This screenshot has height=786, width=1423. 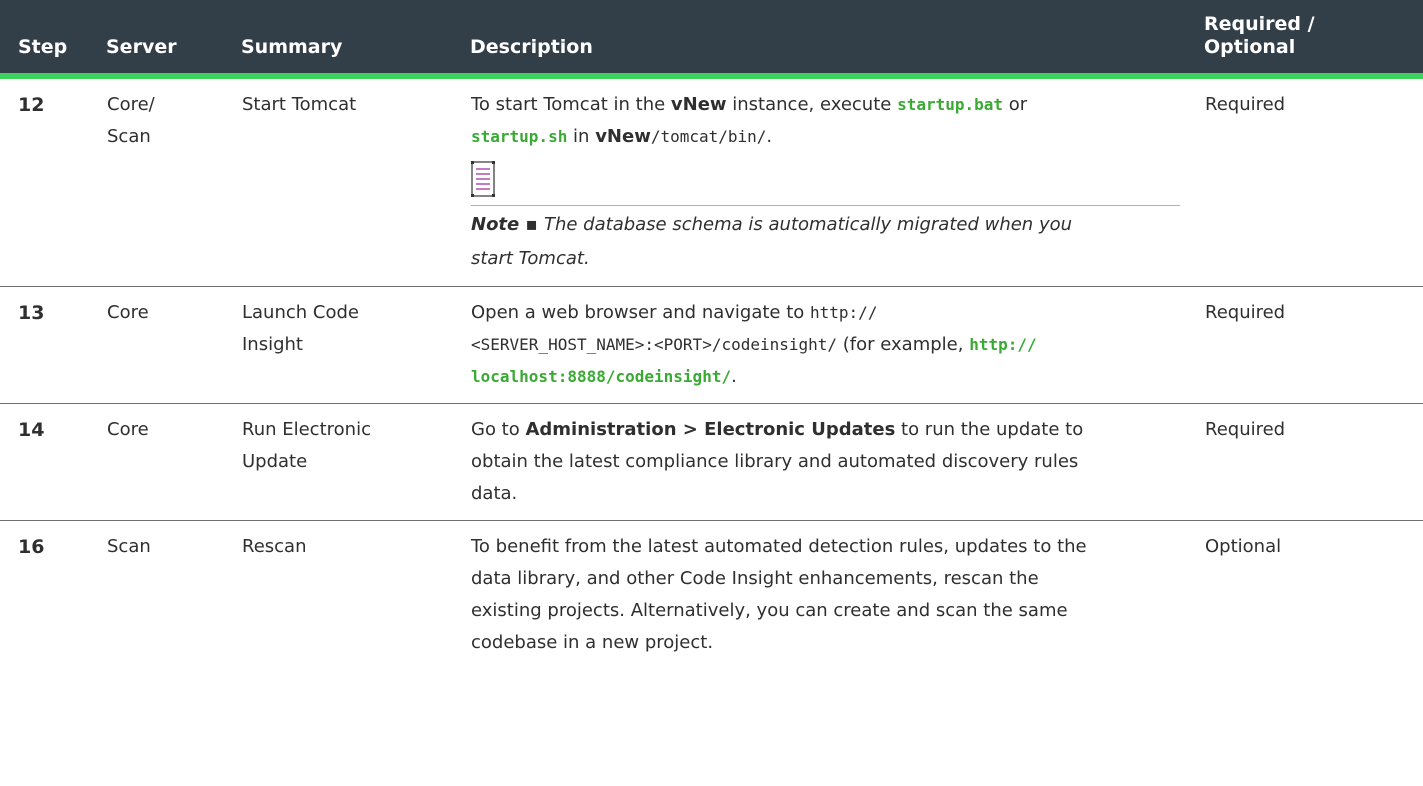 I want to click on startup-sh-link: startup.sh, so click(x=519, y=136).